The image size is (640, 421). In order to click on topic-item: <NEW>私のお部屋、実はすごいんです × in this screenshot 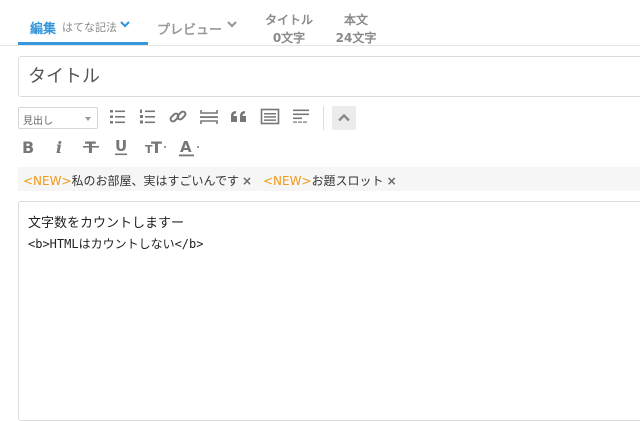, I will do `click(137, 180)`.